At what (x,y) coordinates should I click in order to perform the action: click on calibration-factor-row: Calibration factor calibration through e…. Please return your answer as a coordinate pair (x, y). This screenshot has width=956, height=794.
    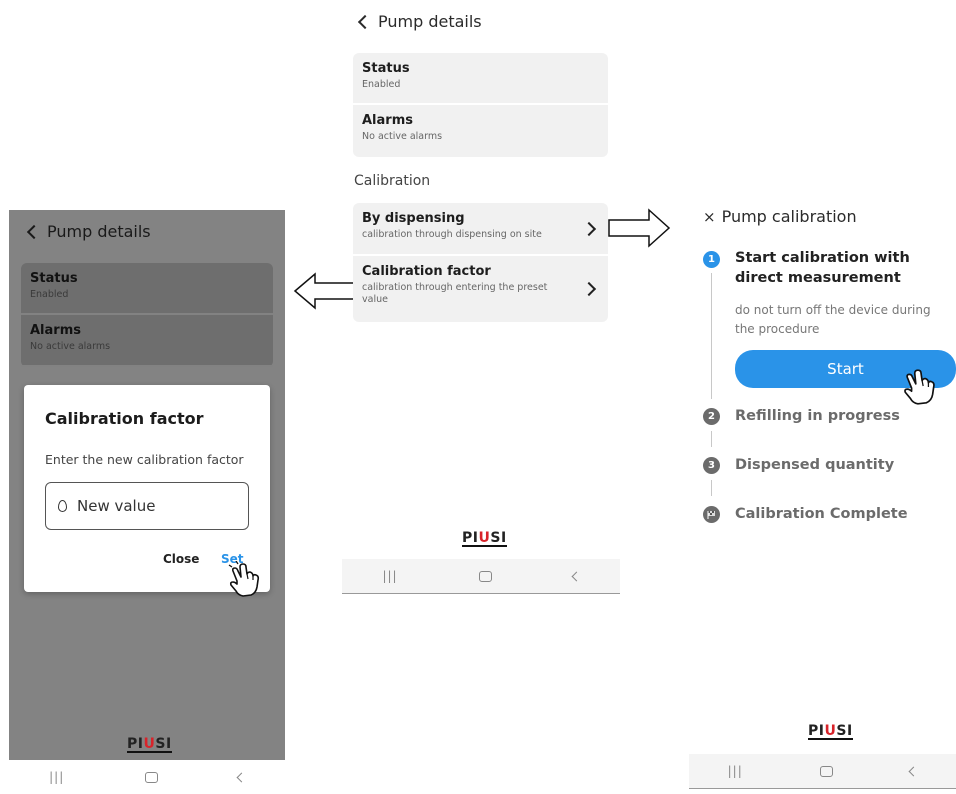
    Looking at the image, I should click on (480, 289).